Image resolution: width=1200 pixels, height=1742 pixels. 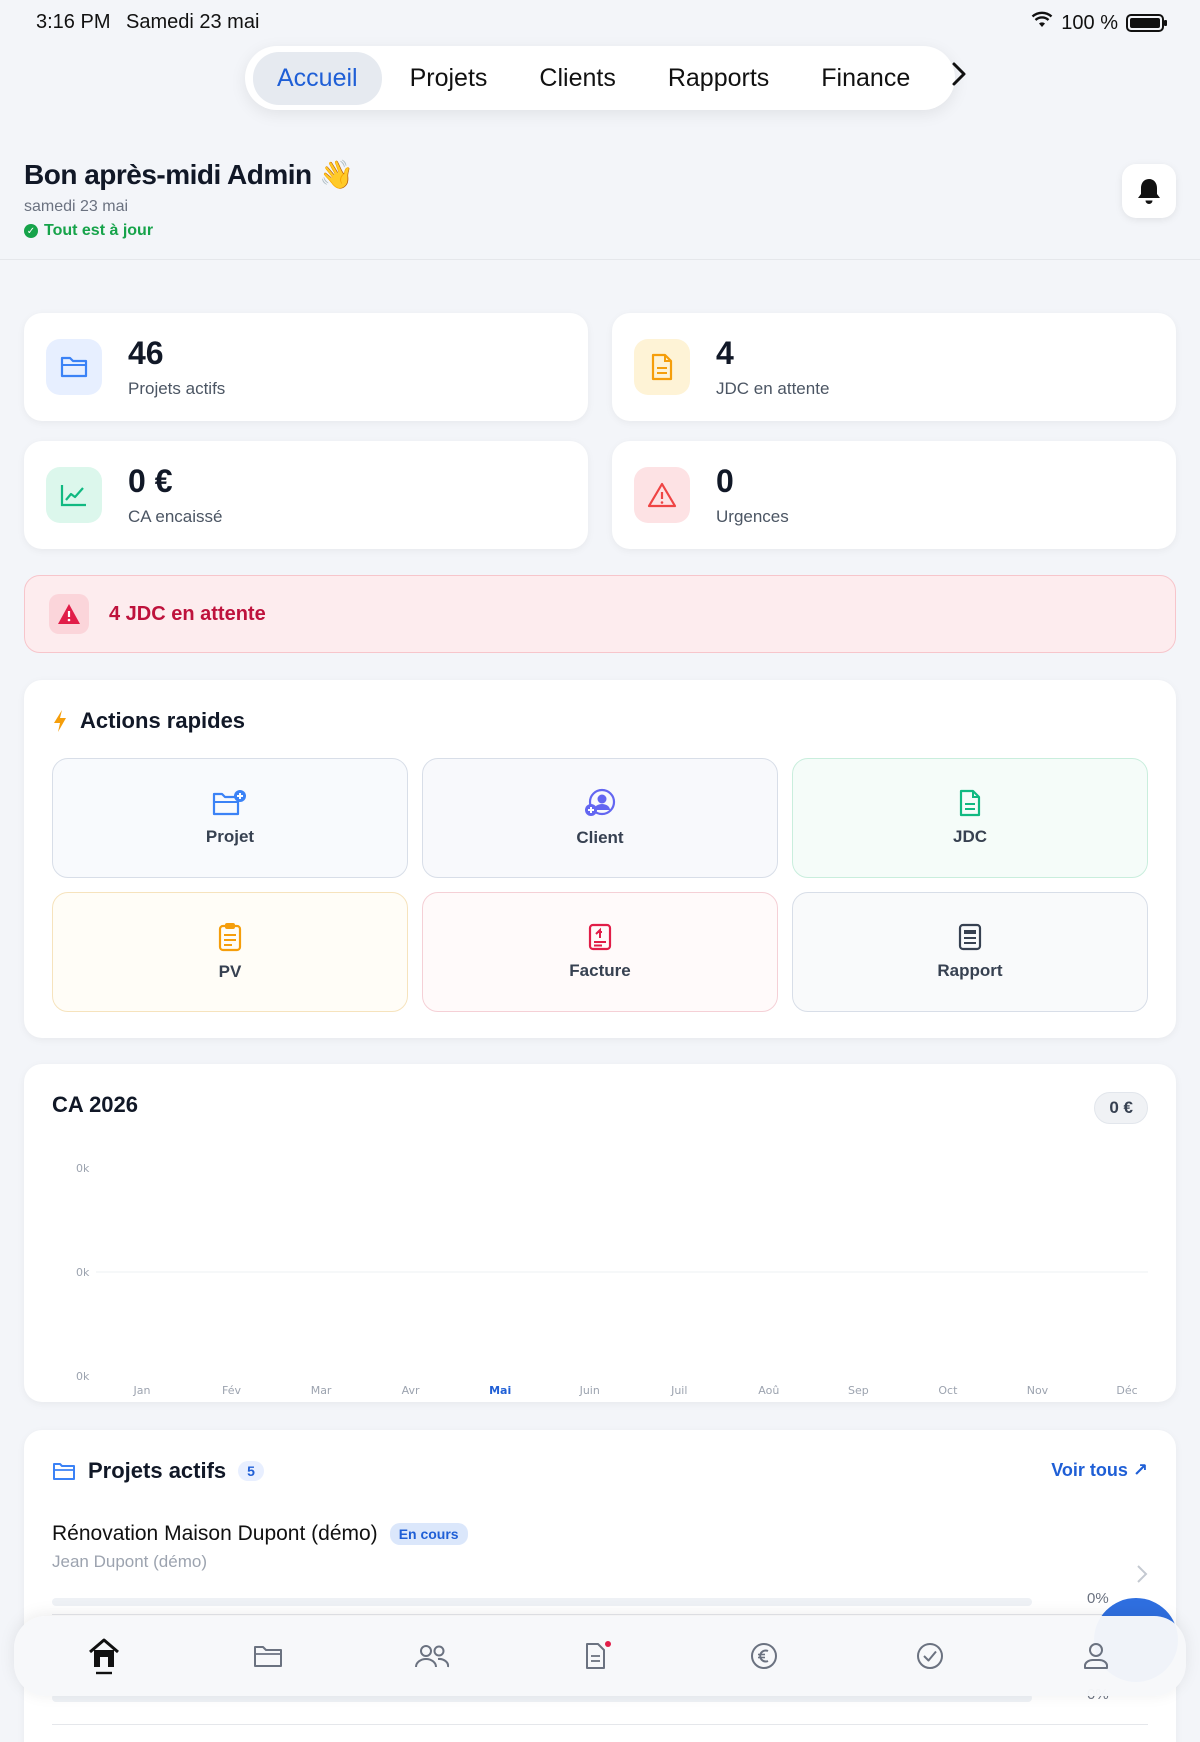 I want to click on x-tick-label: Avr, so click(x=411, y=1390).